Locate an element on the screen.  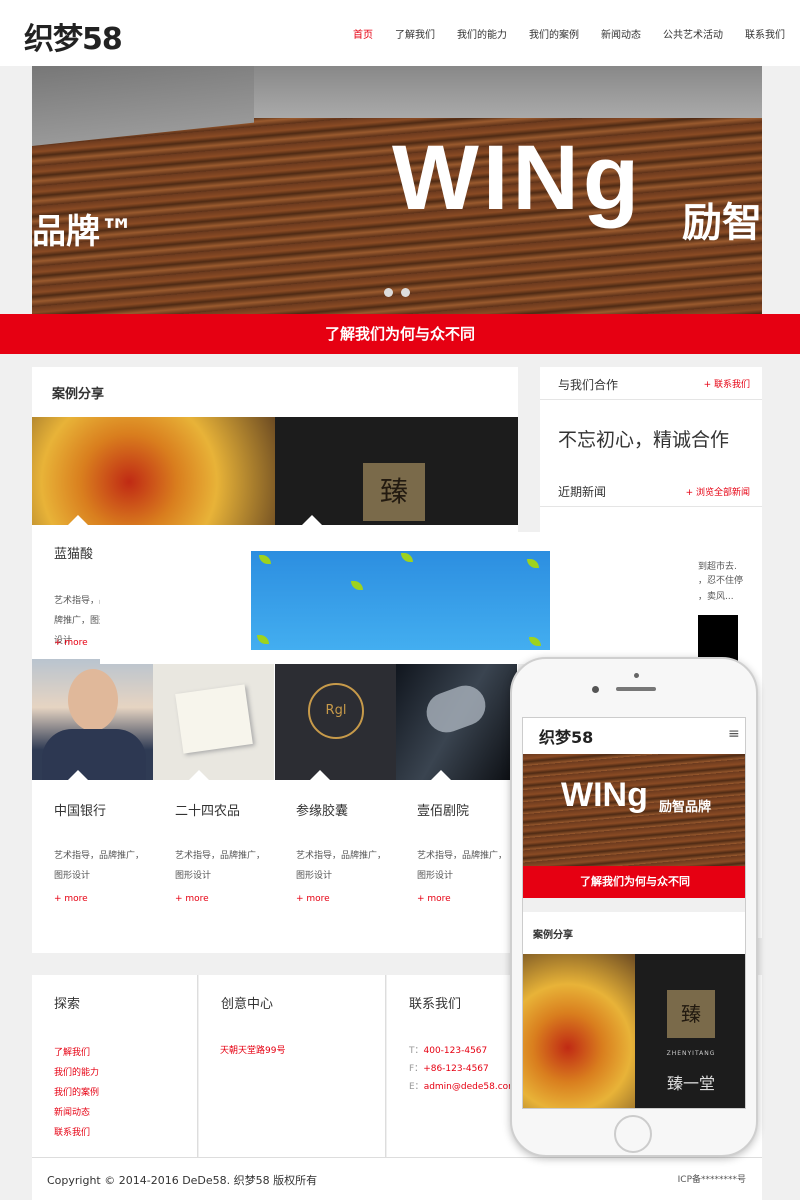
case-image-yibai is located at coordinates (456, 719).